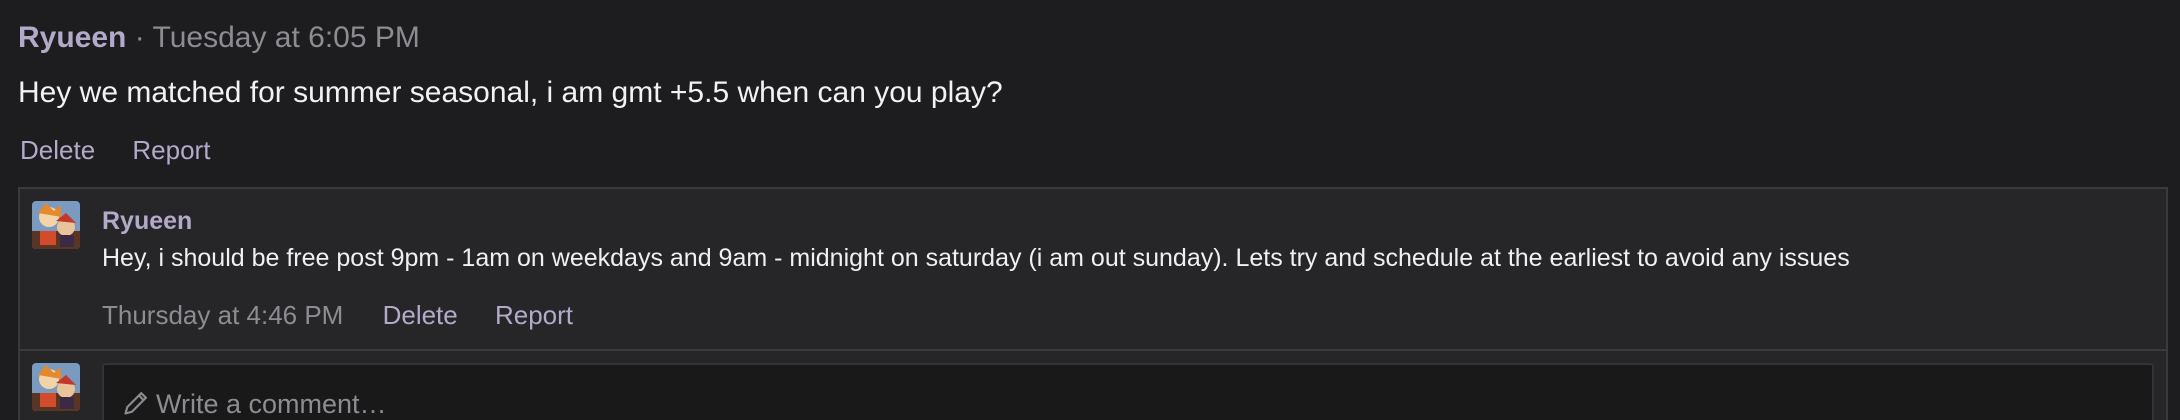 The image size is (2180, 420). I want to click on comment-delete-link: Delete, so click(420, 315).